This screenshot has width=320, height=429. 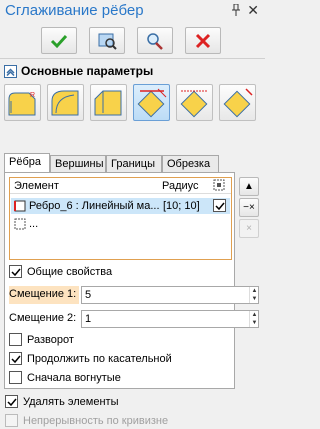 I want to click on conic-fillet-icon, so click(x=194, y=104).